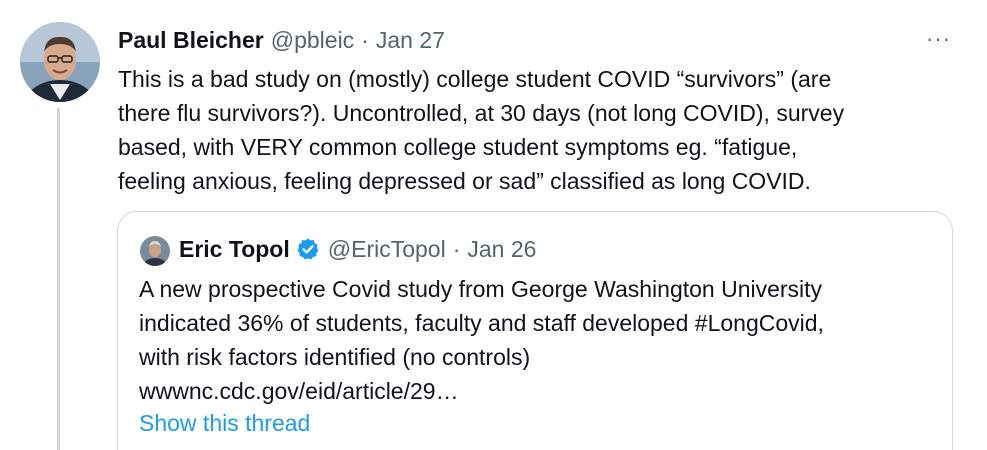  I want to click on tweet-header: Paul Bleicher @pbleic · Jan 27, so click(532, 40).